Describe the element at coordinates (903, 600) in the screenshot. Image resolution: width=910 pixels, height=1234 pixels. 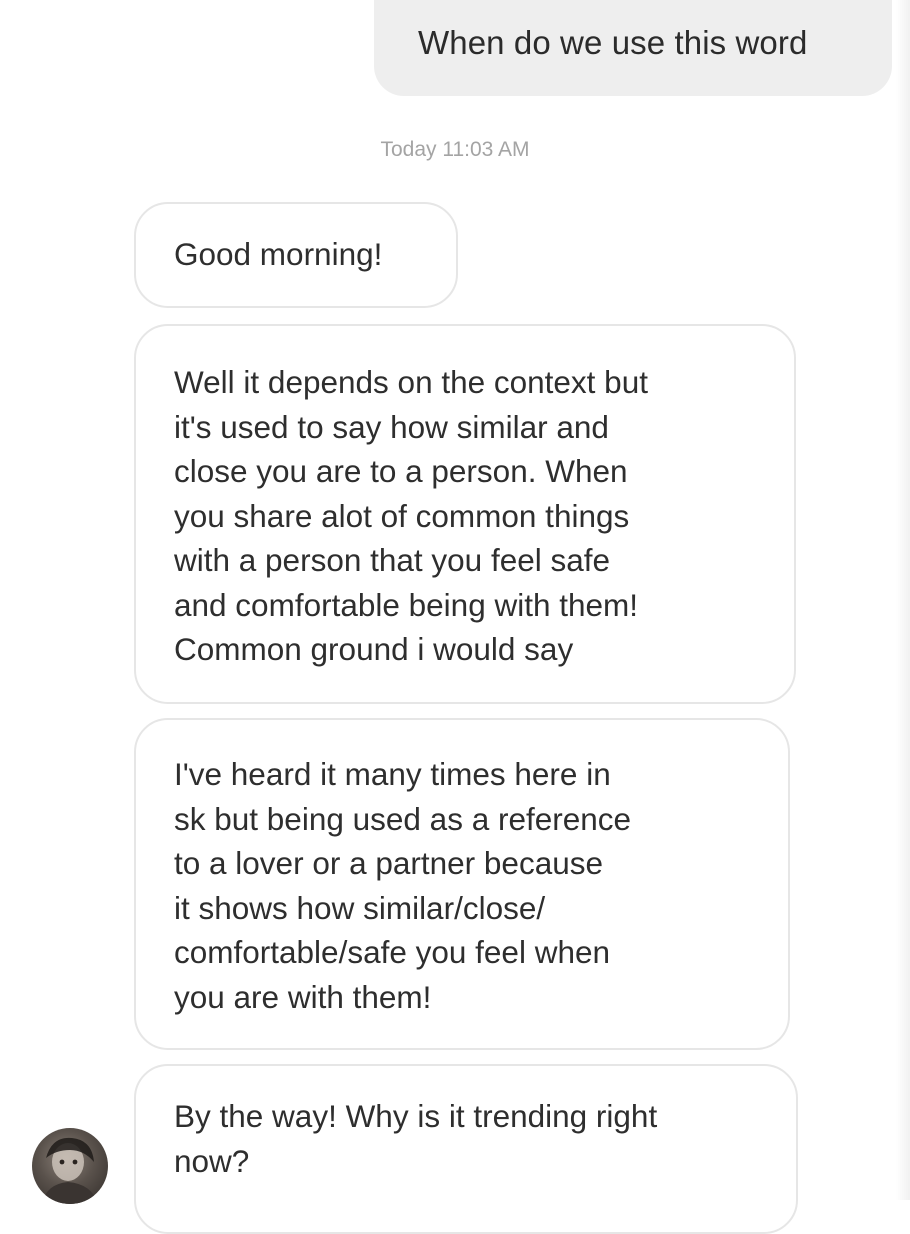
I see `scroll-edge` at that location.